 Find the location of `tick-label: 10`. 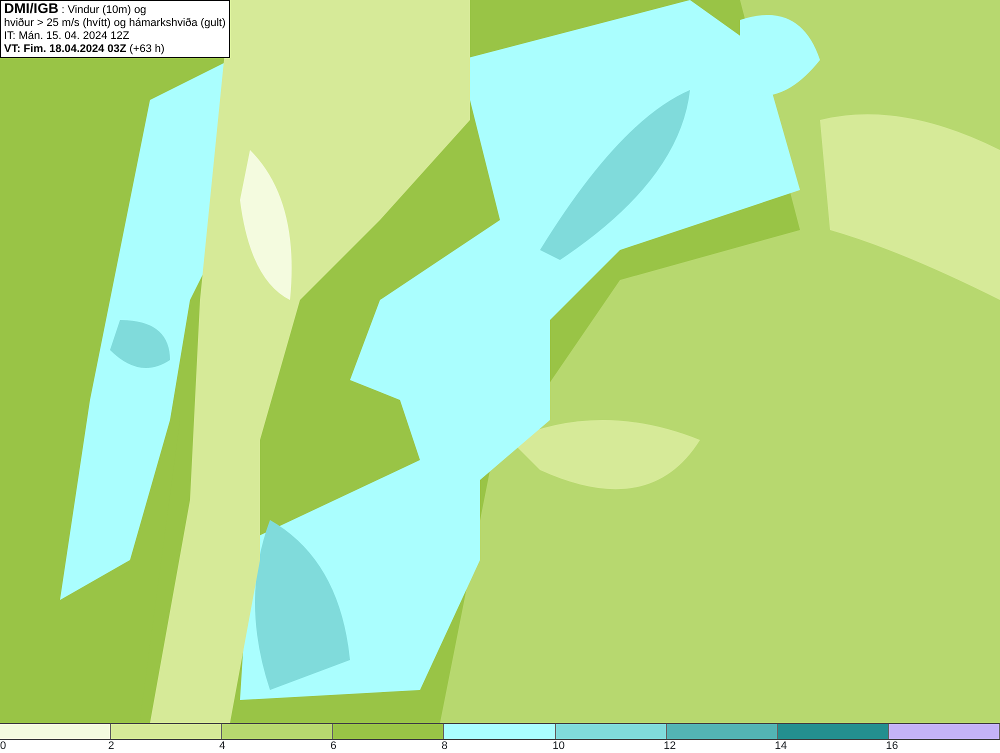

tick-label: 10 is located at coordinates (558, 746).